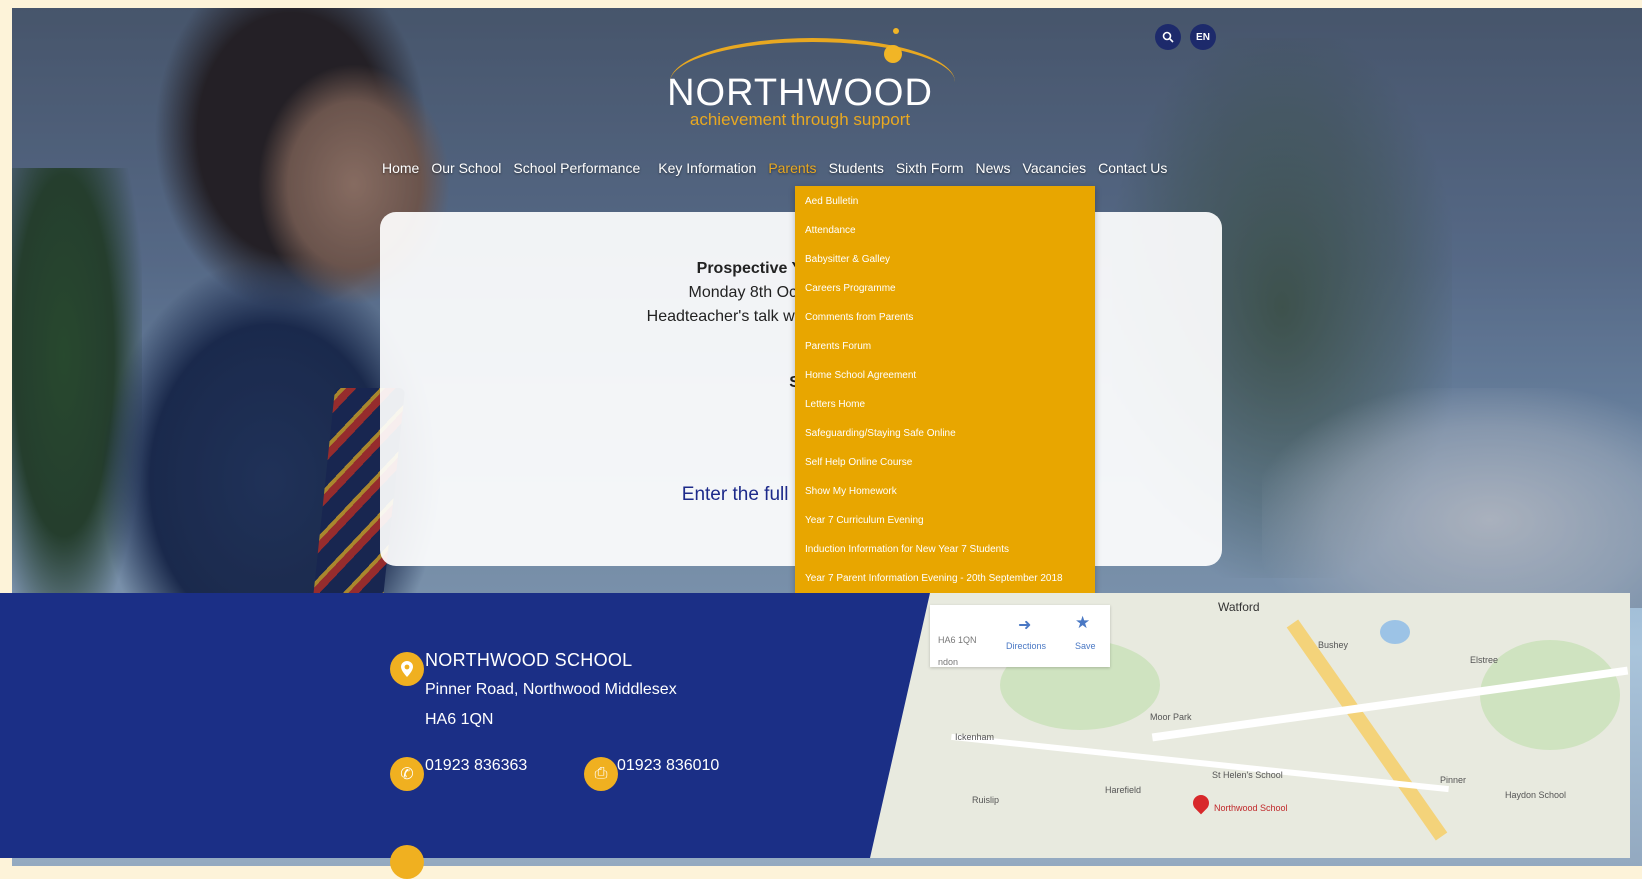 The width and height of the screenshot is (1642, 879). What do you see at coordinates (529, 660) in the screenshot?
I see `footer-school-name: NORTHWOOD SCHOOL` at bounding box center [529, 660].